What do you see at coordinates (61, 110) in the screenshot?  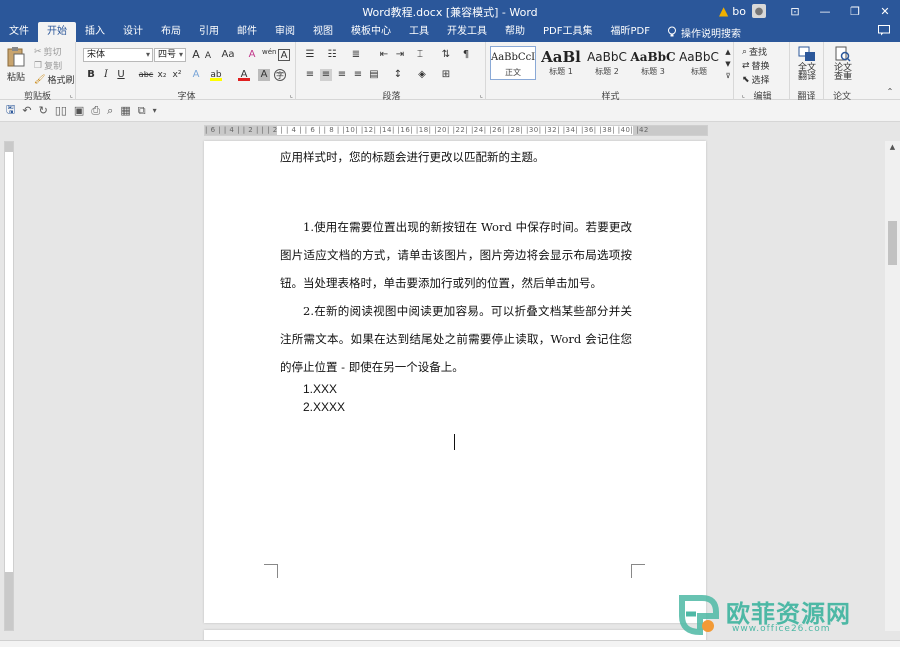 I see `read-mode-icon: ▯▯` at bounding box center [61, 110].